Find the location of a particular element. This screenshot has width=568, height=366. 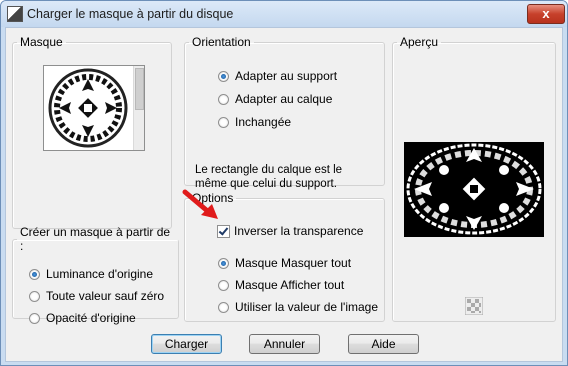

radio-fit-layer-button is located at coordinates (223, 99).